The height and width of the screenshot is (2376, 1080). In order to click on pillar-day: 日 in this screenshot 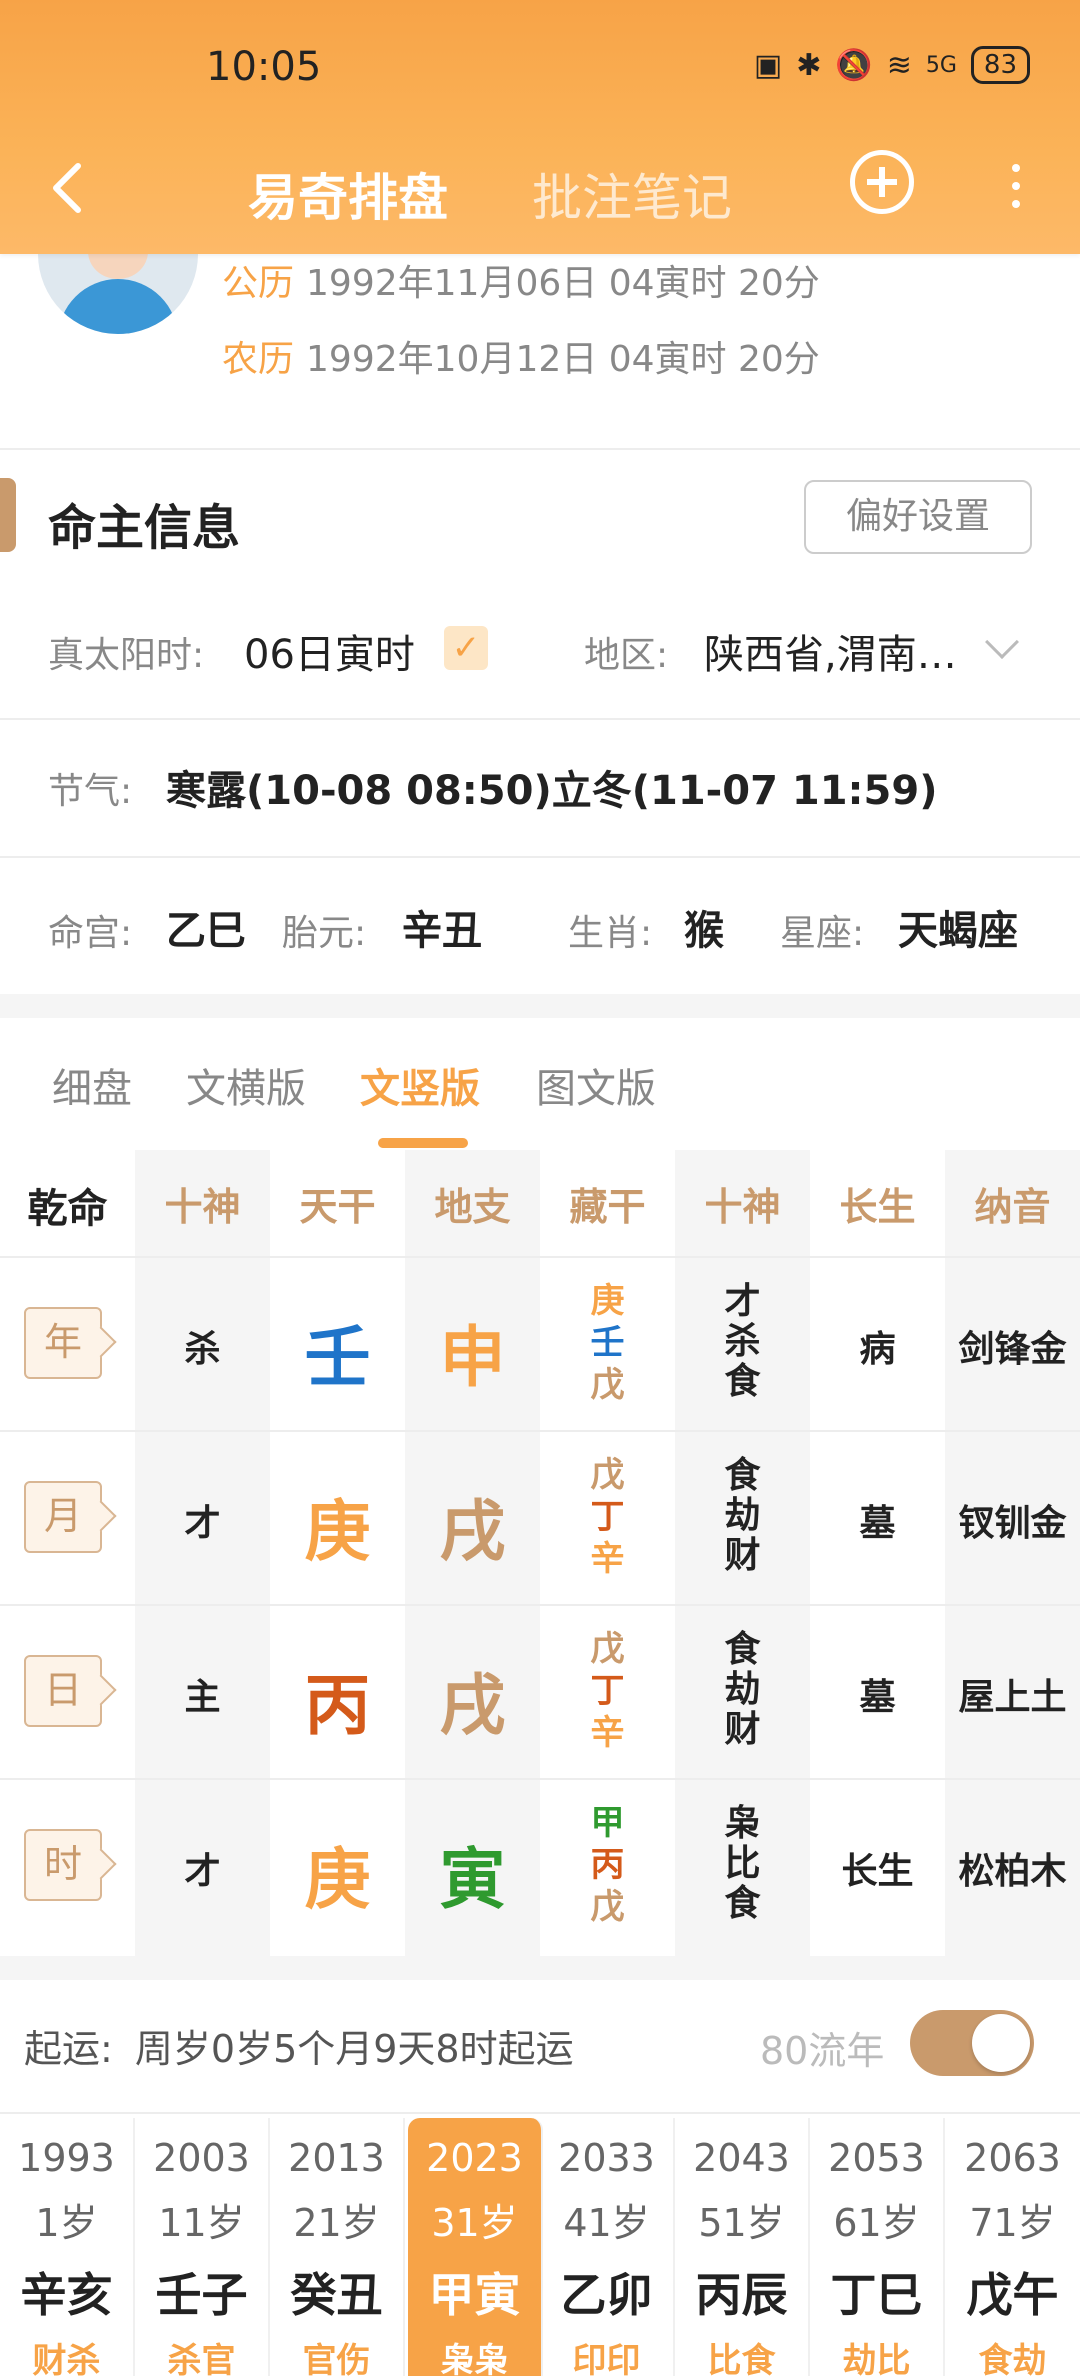, I will do `click(63, 1691)`.